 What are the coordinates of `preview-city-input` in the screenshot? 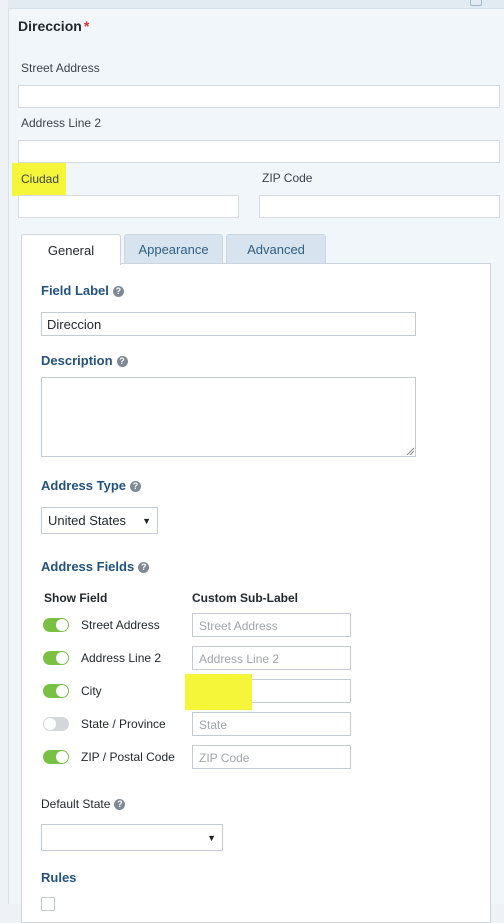 It's located at (128, 206).